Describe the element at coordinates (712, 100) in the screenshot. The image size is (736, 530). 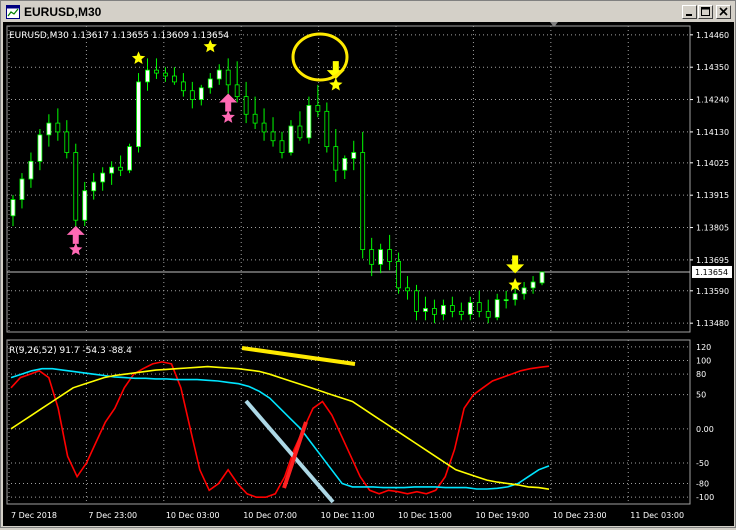
I see `price-tick-label: 1.14240` at that location.